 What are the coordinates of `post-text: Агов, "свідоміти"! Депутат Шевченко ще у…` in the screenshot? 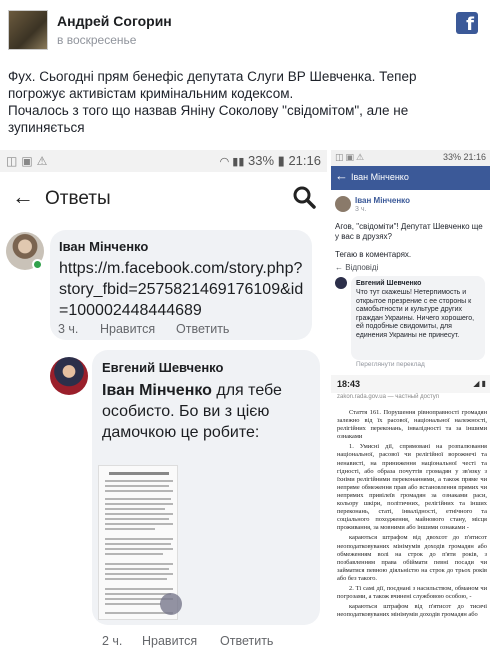 It's located at (409, 231).